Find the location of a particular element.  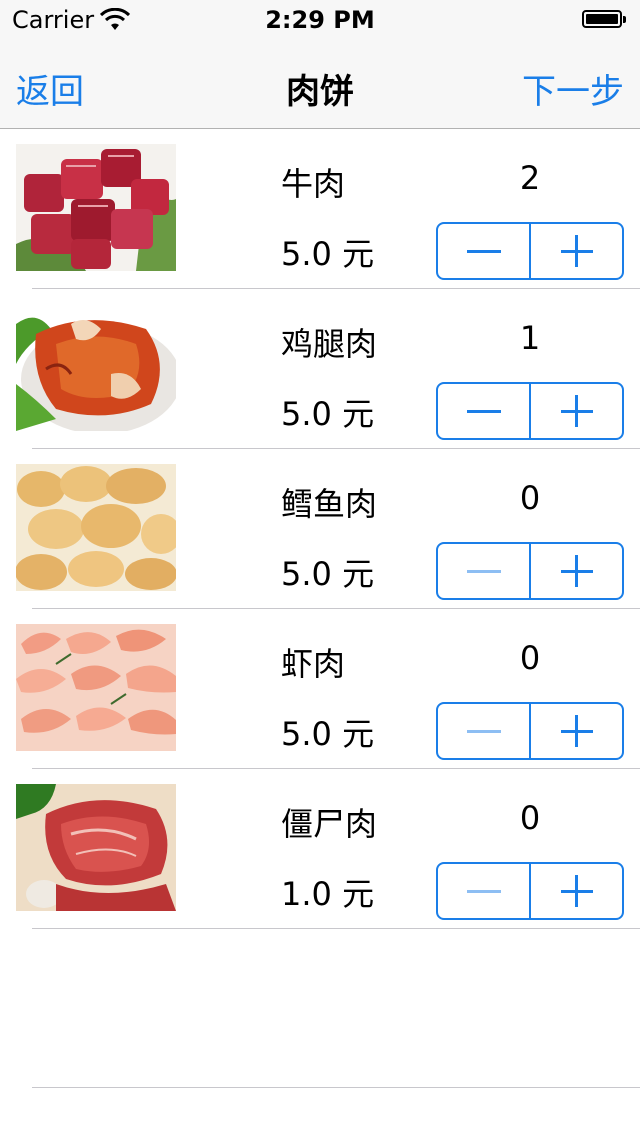

status-time: 2:29 PM is located at coordinates (320, 20).